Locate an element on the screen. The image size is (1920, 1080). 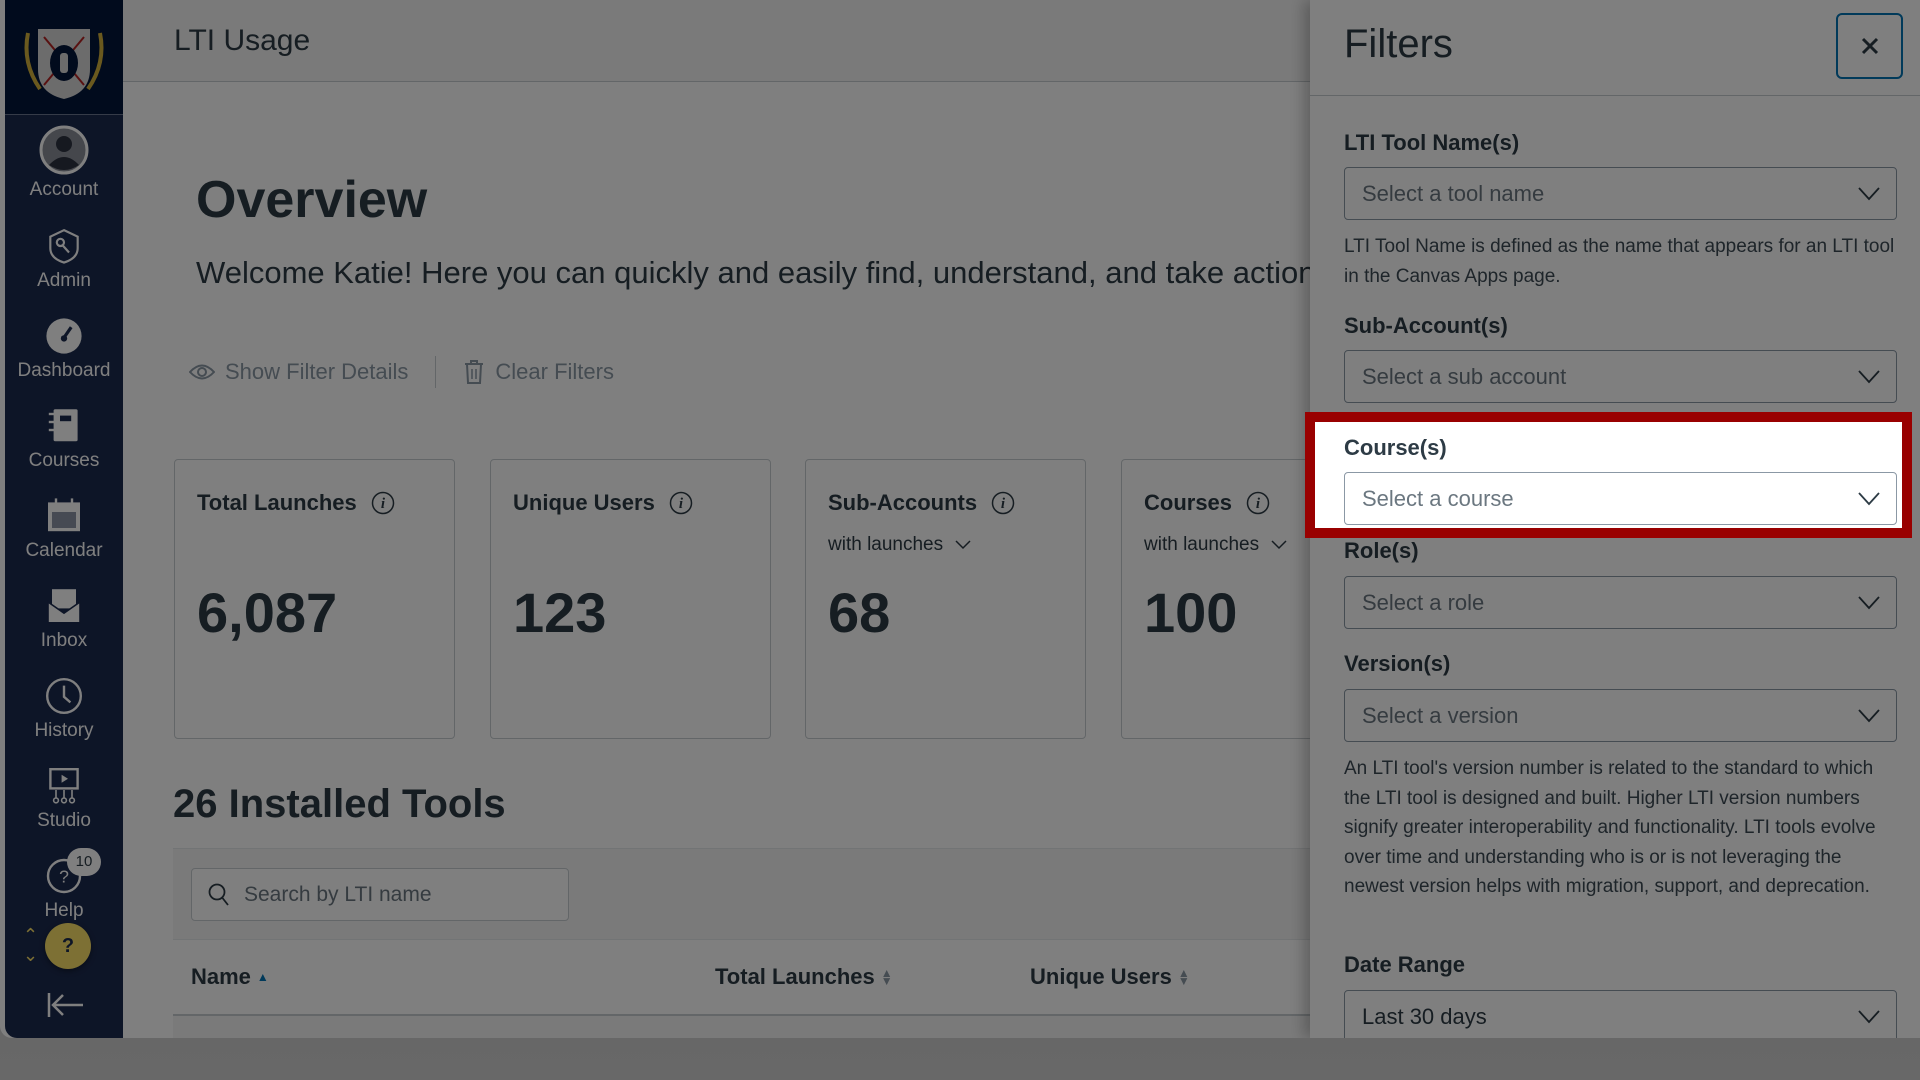
nav-admin: Admin is located at coordinates (64, 259).